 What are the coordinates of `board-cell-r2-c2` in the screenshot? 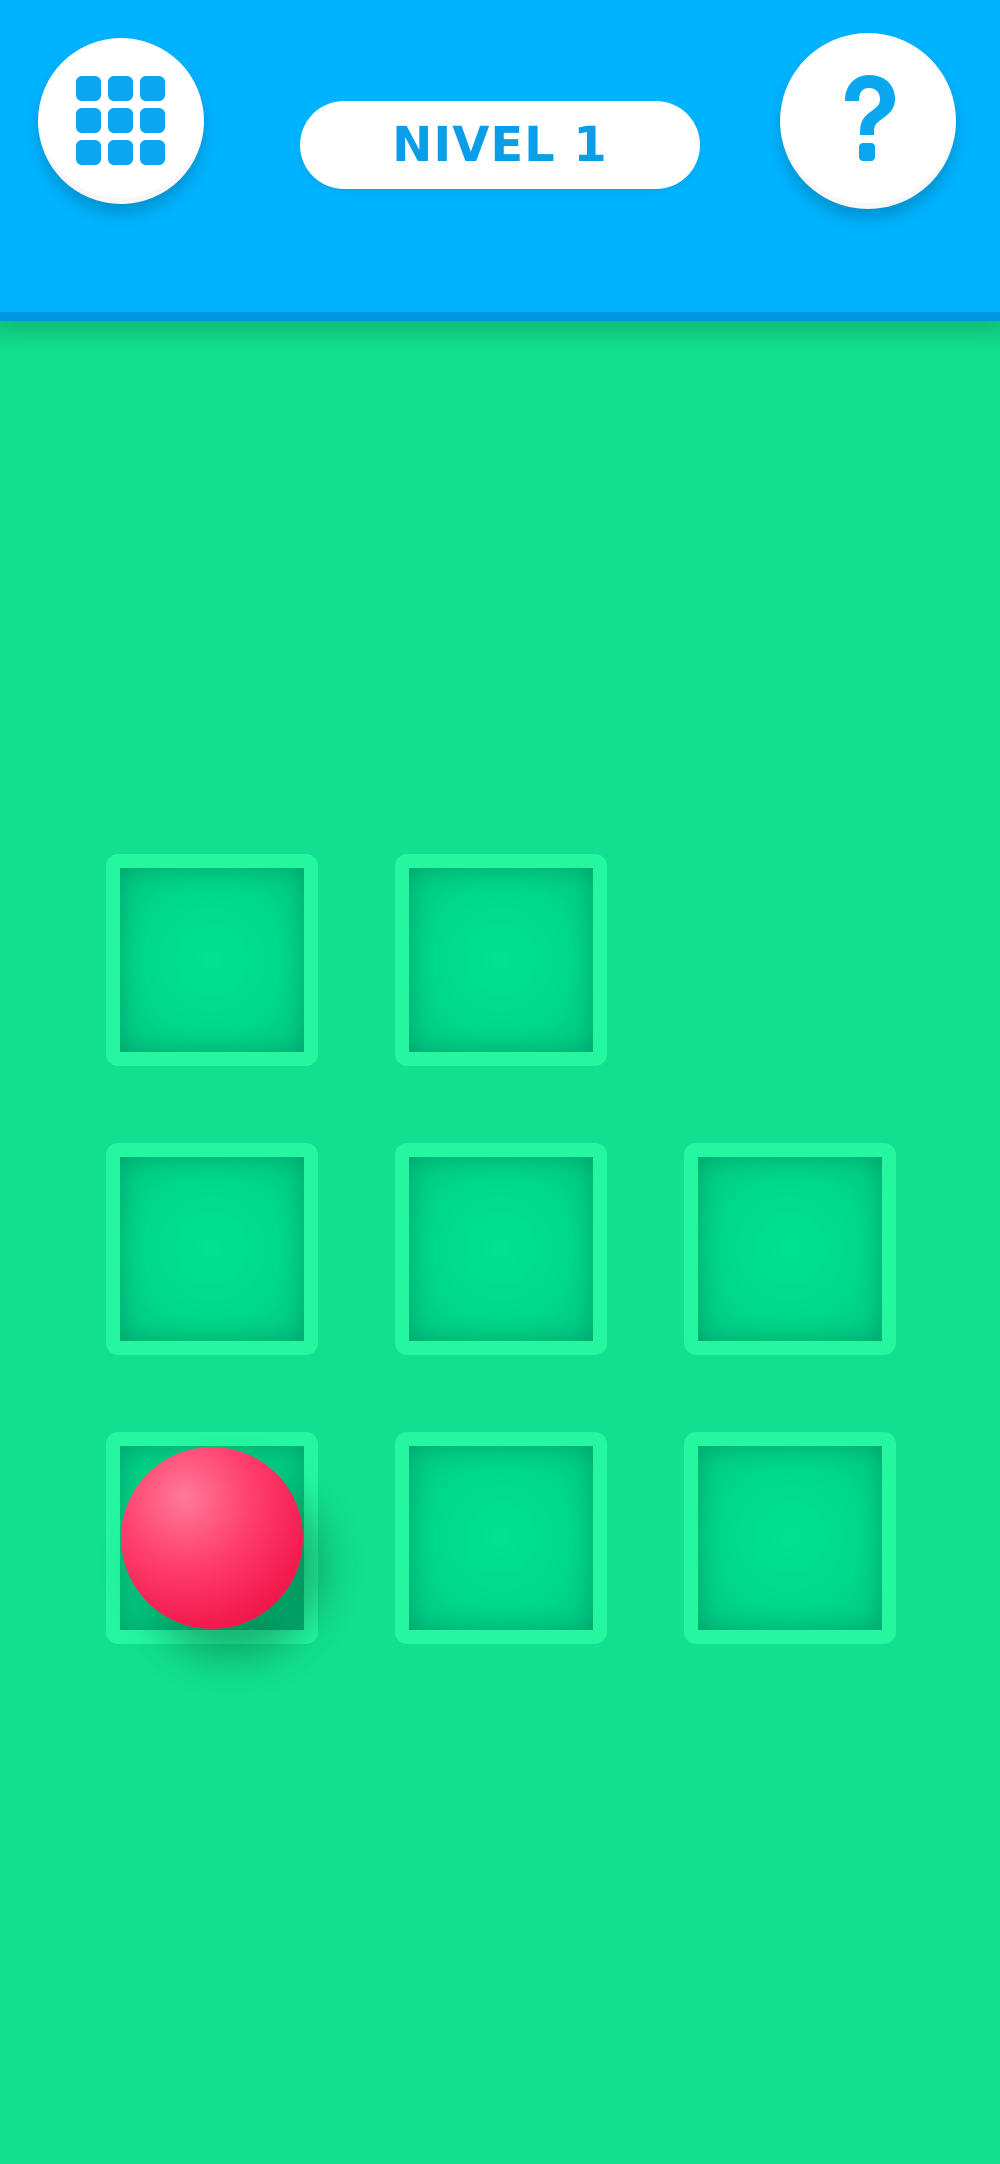 It's located at (501, 1249).